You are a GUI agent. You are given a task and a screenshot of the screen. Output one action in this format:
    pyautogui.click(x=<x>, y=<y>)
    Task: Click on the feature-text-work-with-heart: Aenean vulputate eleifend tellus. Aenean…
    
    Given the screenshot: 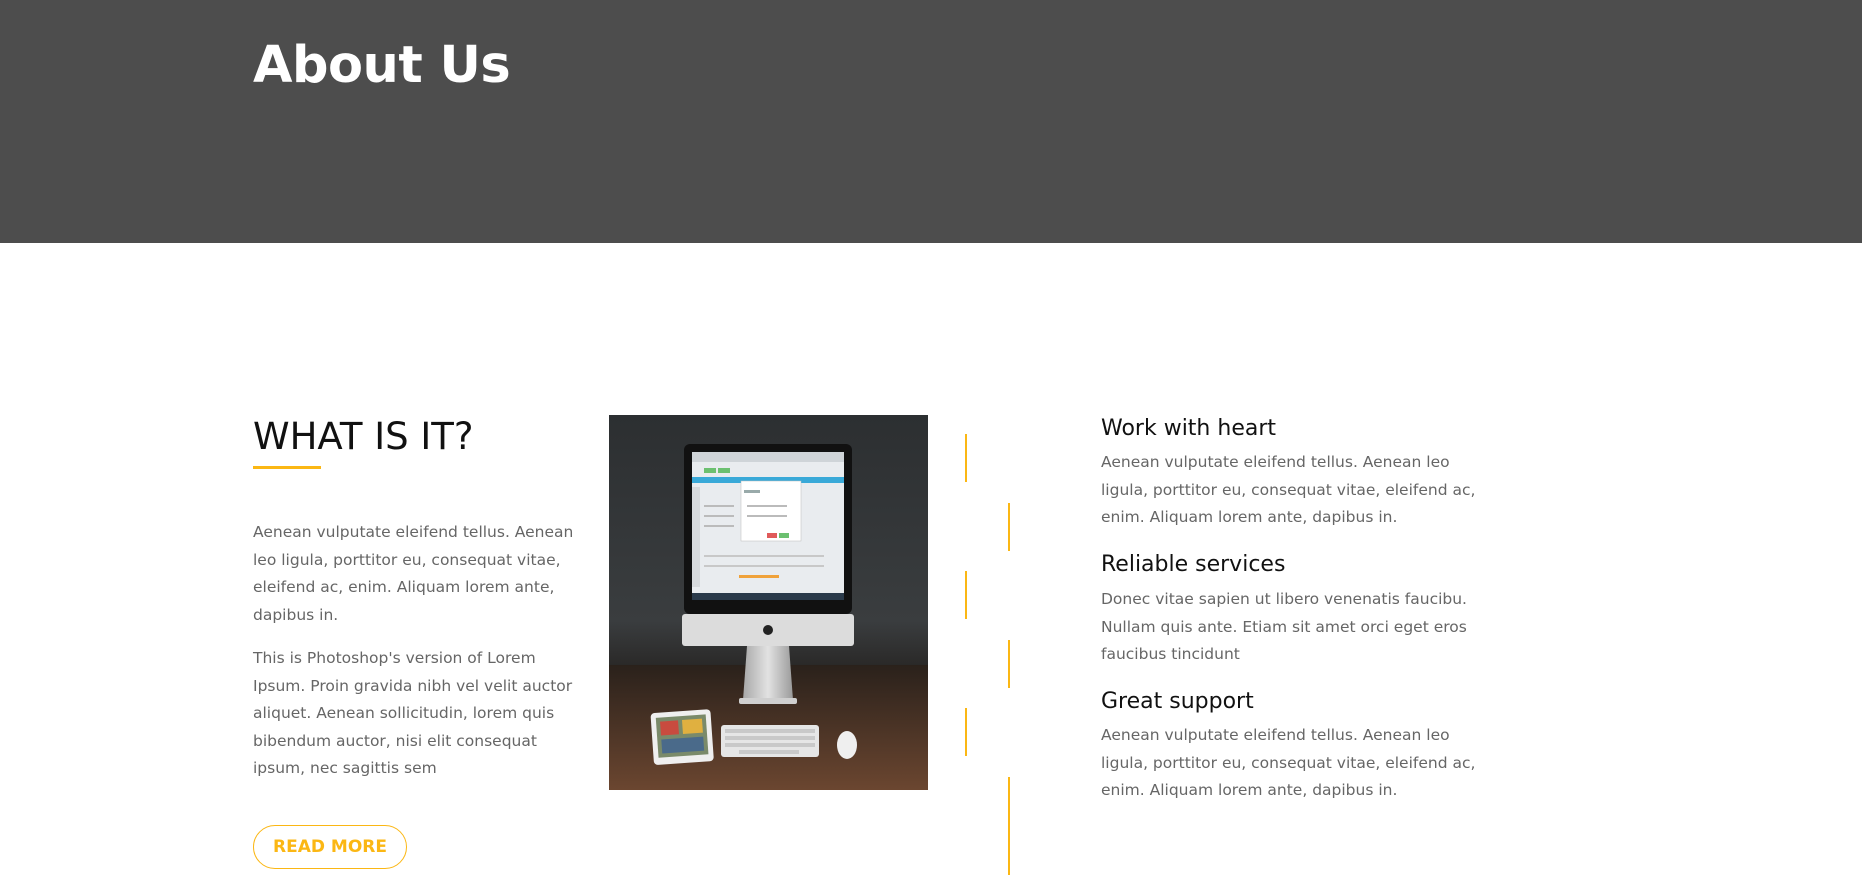 What is the action you would take?
    pyautogui.click(x=1288, y=489)
    